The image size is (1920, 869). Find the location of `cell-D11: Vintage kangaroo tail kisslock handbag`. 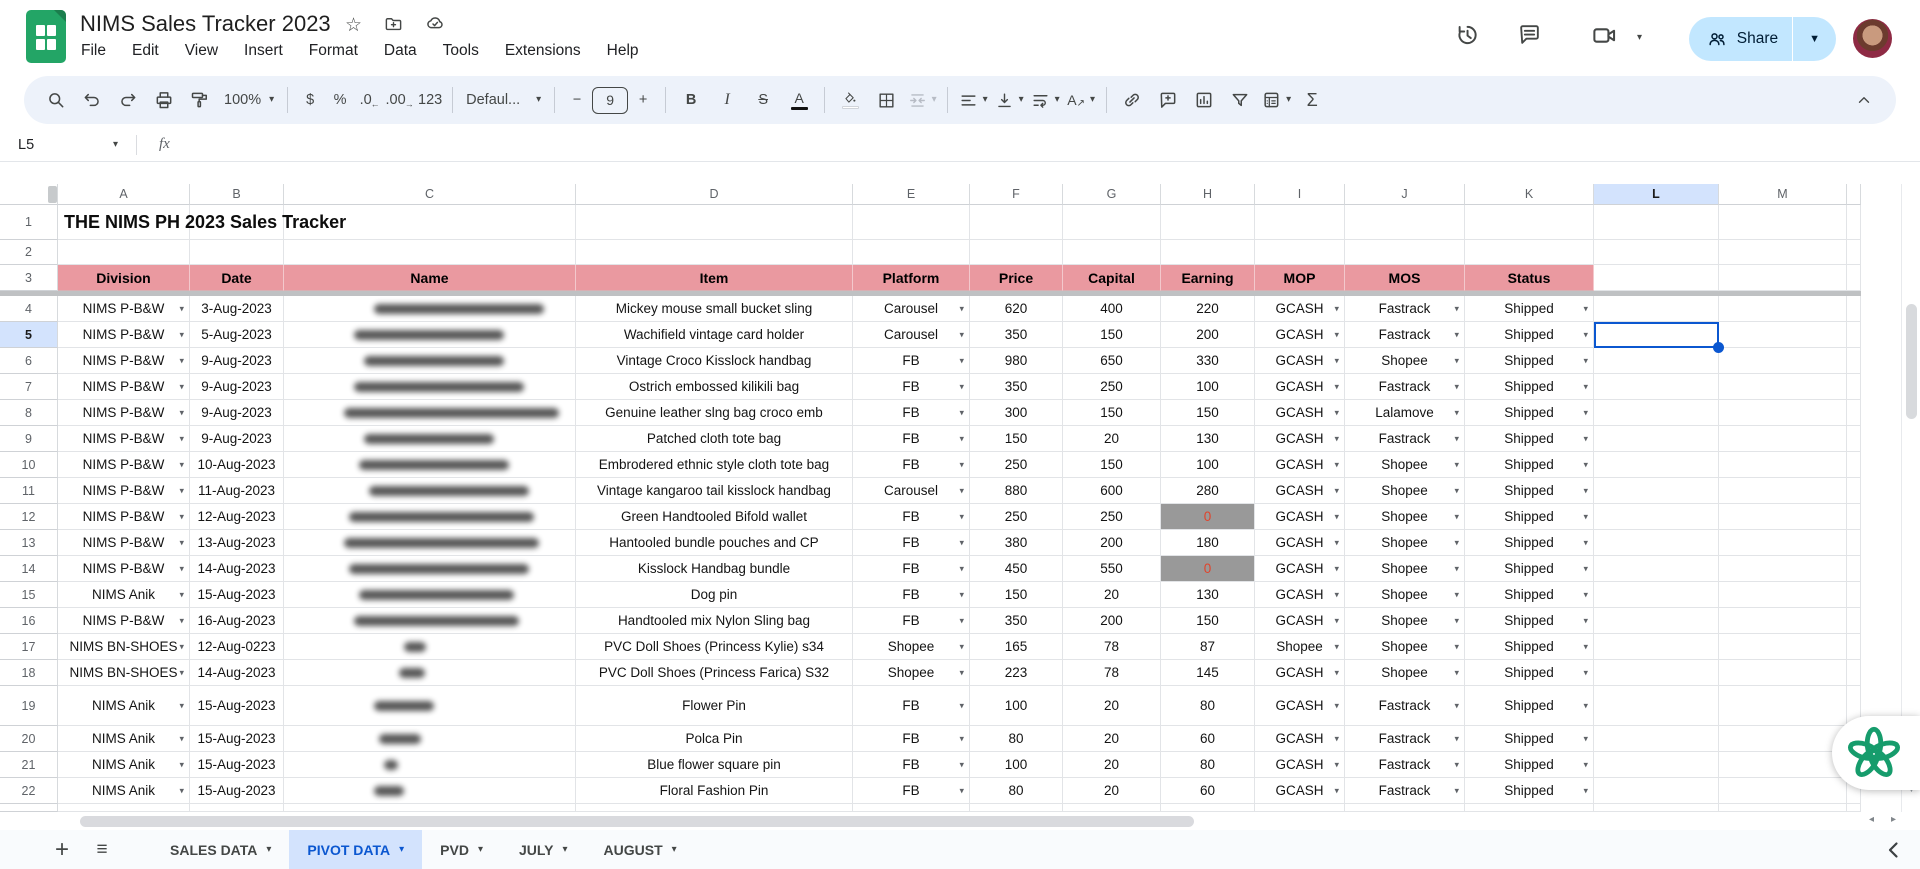

cell-D11: Vintage kangaroo tail kisslock handbag is located at coordinates (714, 491).